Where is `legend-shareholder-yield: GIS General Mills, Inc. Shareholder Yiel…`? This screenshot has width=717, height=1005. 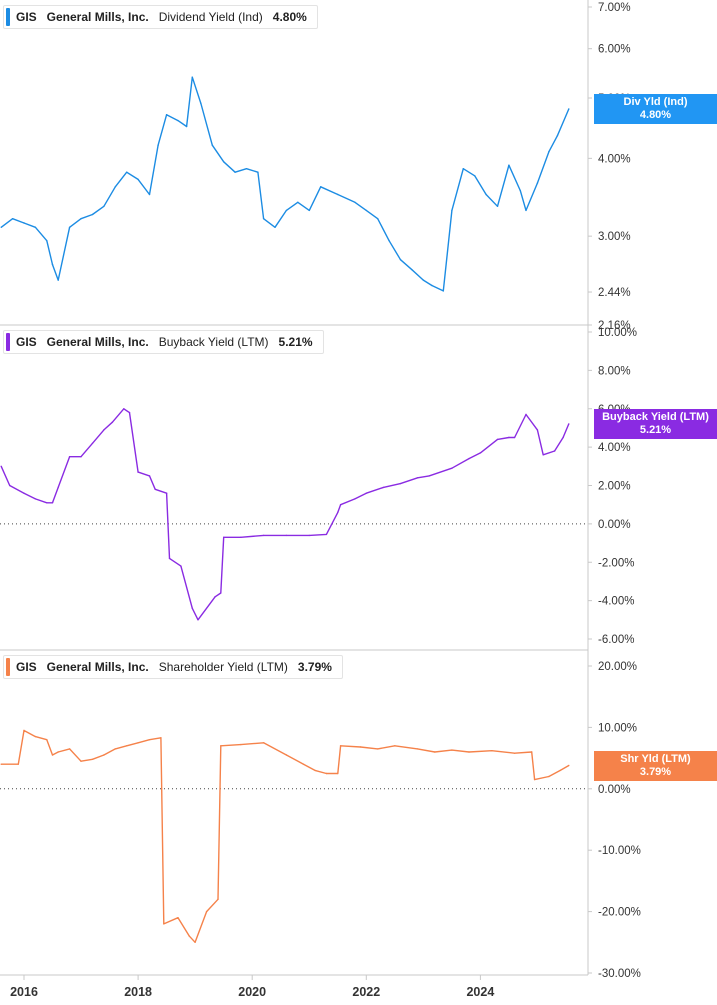 legend-shareholder-yield: GIS General Mills, Inc. Shareholder Yiel… is located at coordinates (173, 667).